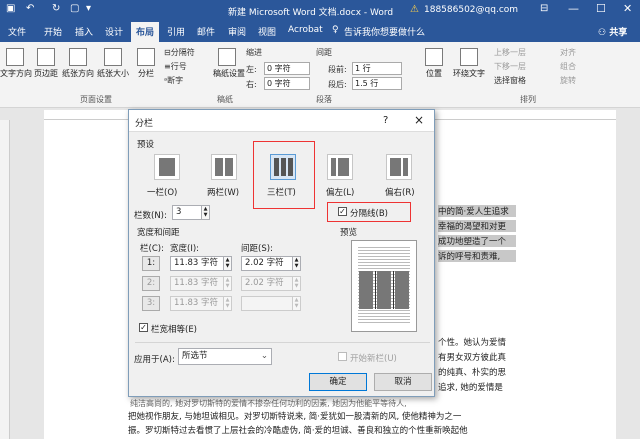 Image resolution: width=640 pixels, height=439 pixels. What do you see at coordinates (146, 73) in the screenshot?
I see `columns-label: 分栏` at bounding box center [146, 73].